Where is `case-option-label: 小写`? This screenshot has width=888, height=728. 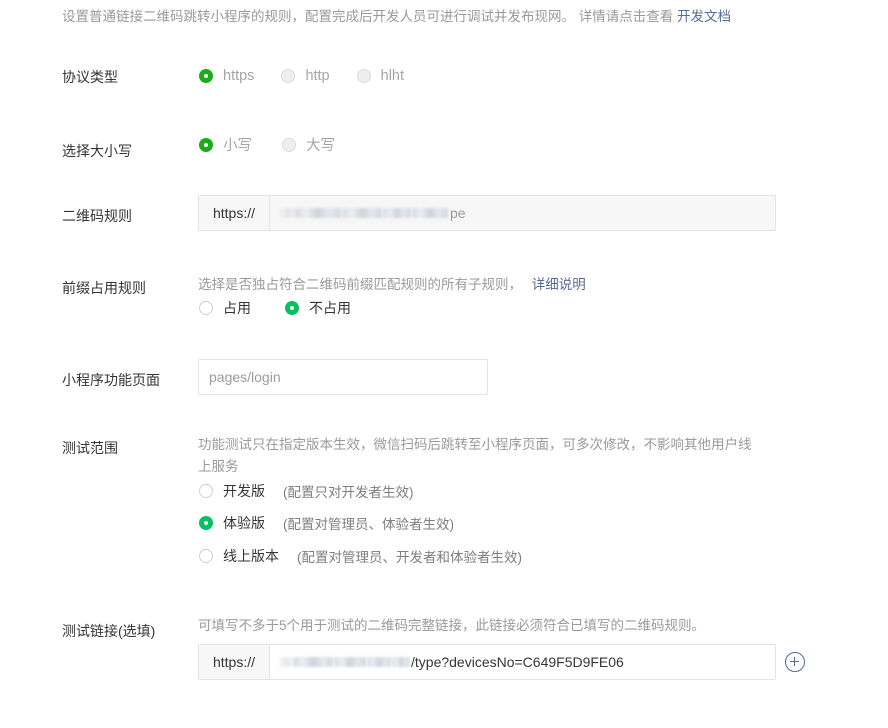 case-option-label: 小写 is located at coordinates (237, 146).